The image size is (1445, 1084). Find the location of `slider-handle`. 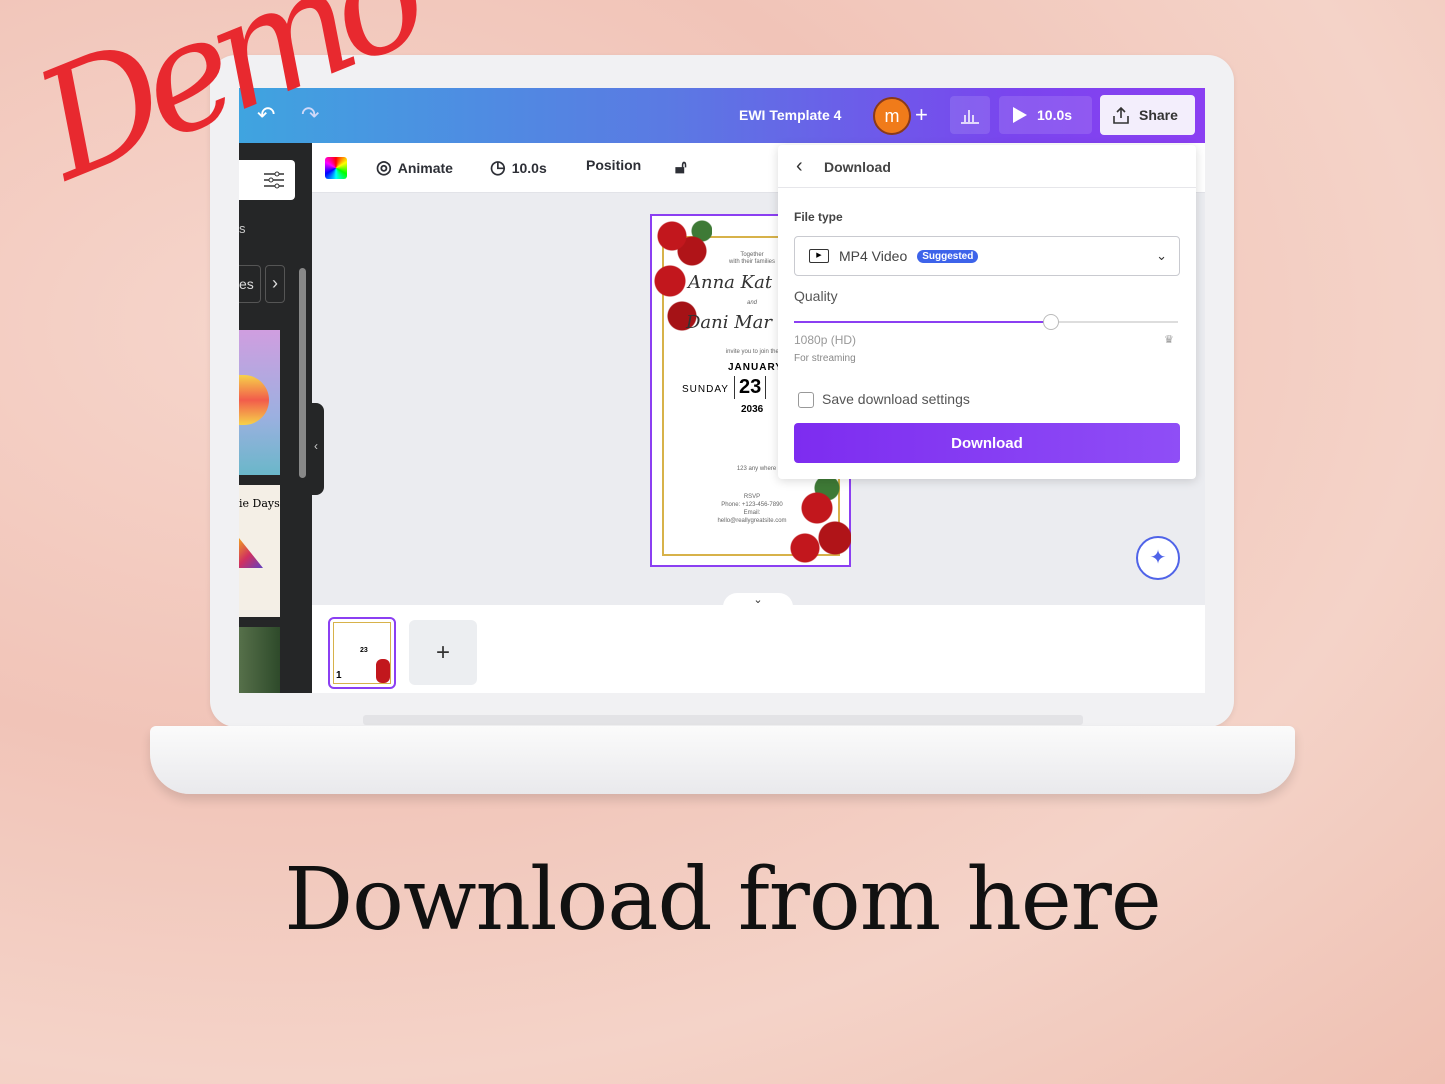

slider-handle is located at coordinates (1051, 322).